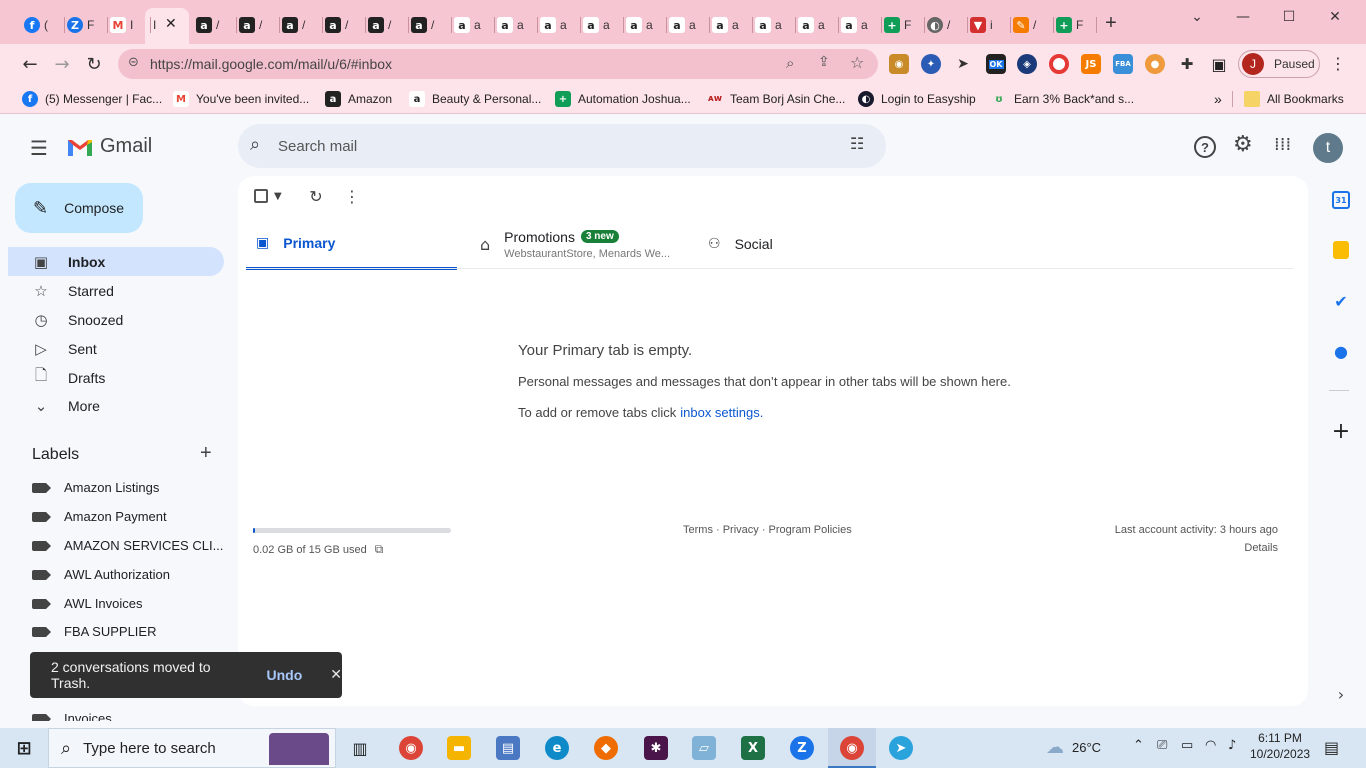 Image resolution: width=1366 pixels, height=768 pixels. I want to click on extension-js-icon: JS, so click(1091, 64).